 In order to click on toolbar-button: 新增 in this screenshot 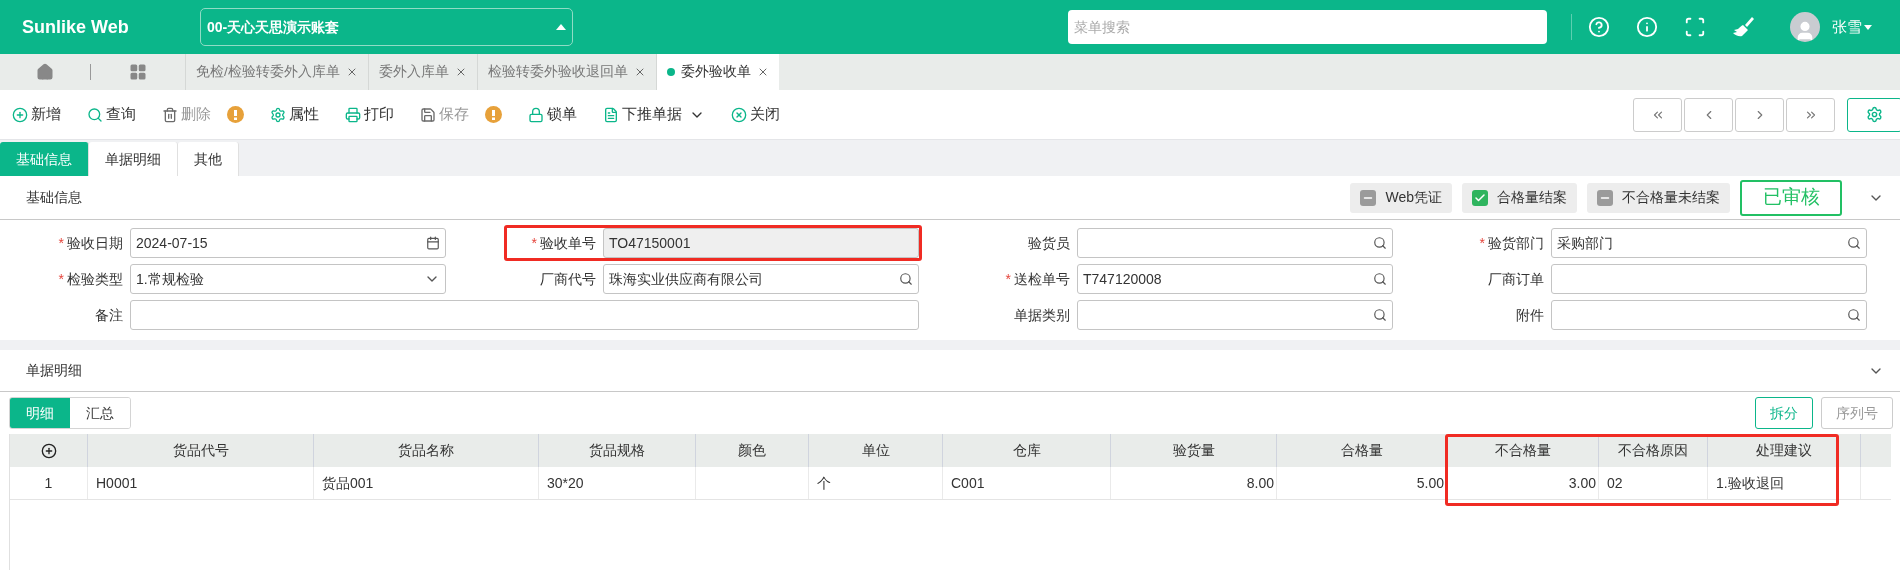, I will do `click(36, 114)`.